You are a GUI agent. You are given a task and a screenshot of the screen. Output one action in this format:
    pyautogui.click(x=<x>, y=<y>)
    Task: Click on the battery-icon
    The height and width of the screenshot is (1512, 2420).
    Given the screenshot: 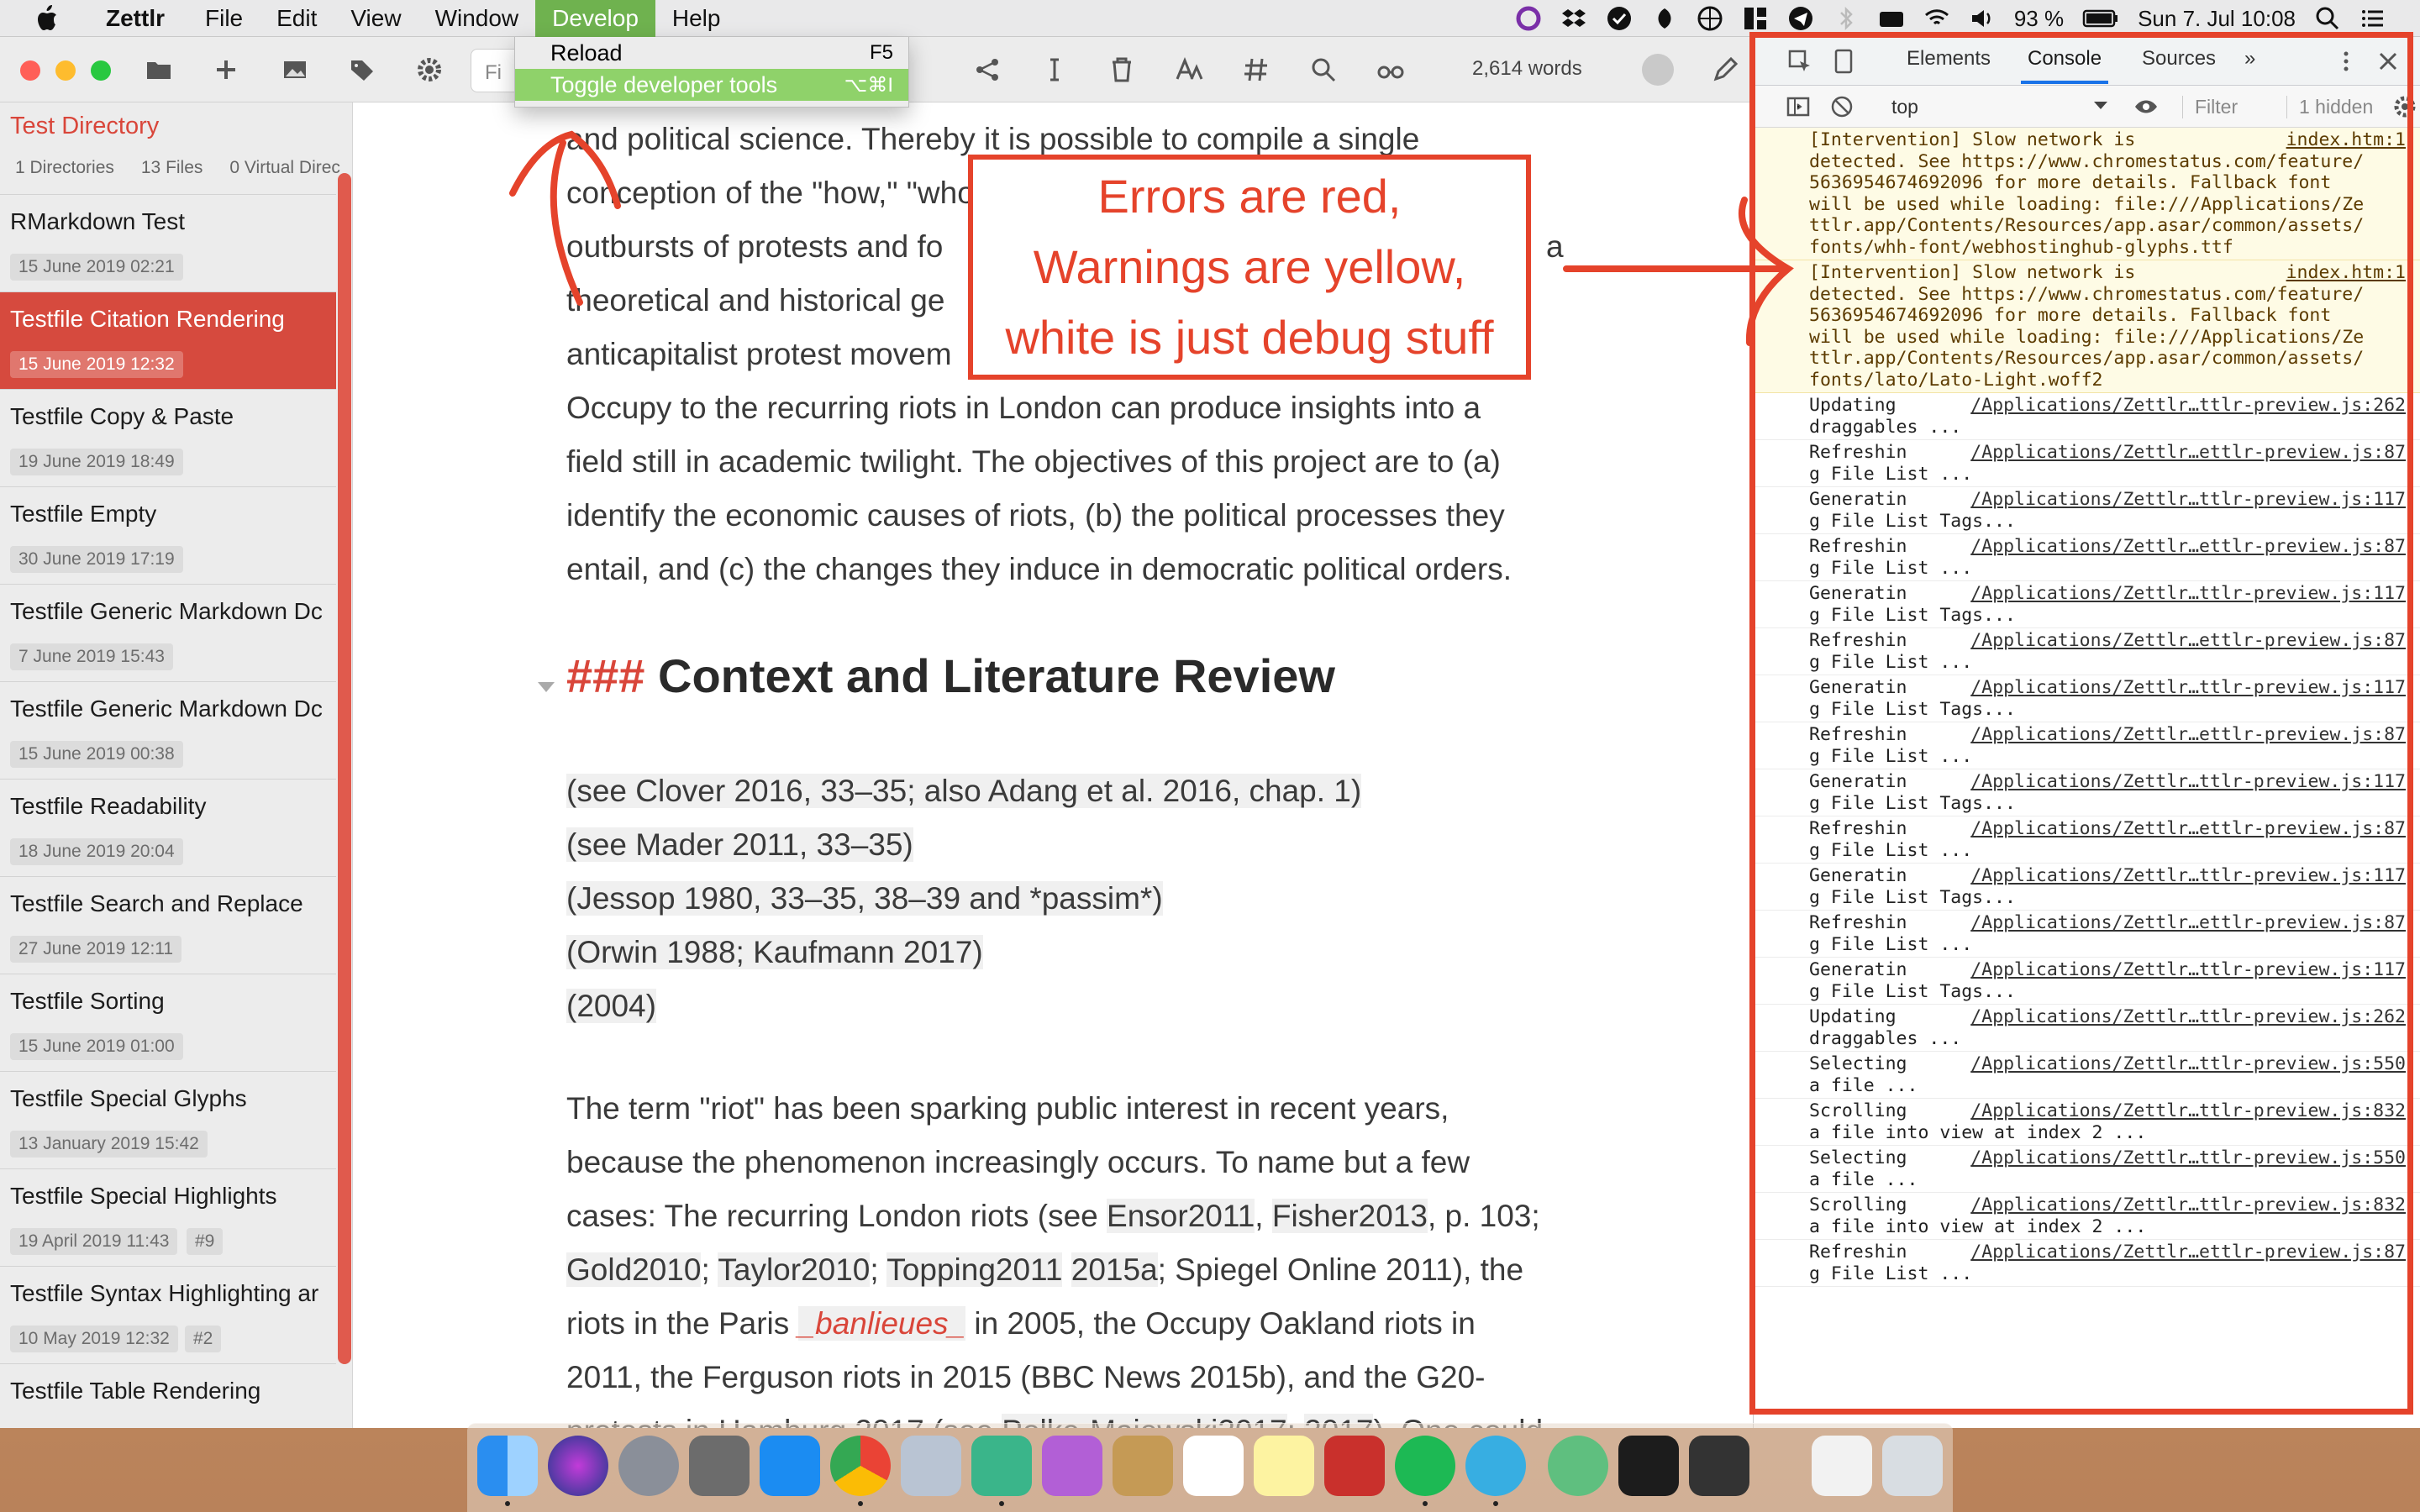 What is the action you would take?
    pyautogui.click(x=2100, y=18)
    